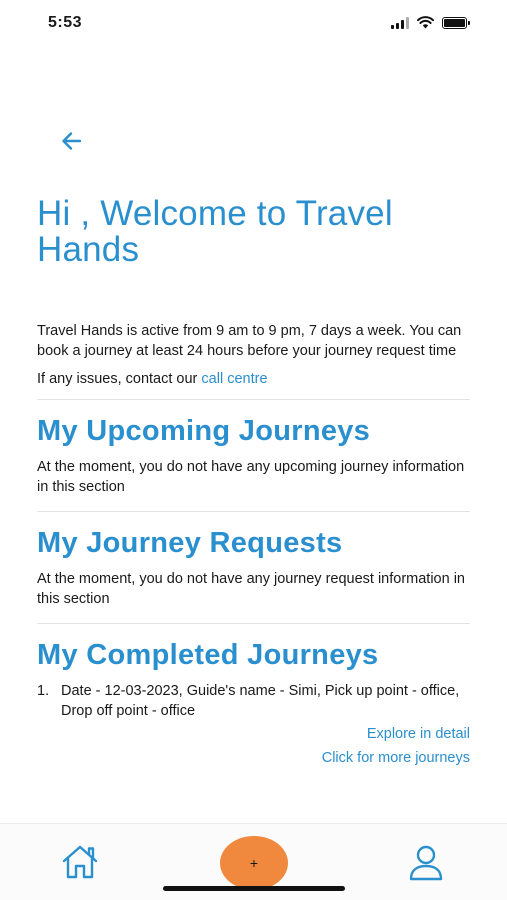 The image size is (507, 900). I want to click on battery-icon, so click(456, 22).